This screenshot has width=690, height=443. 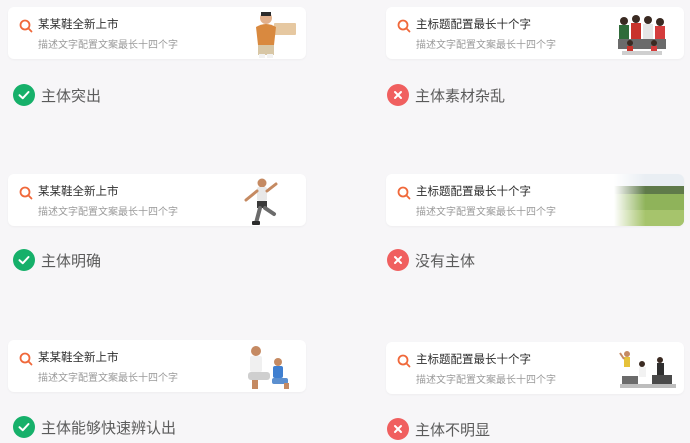 I want to click on example-card-2: 主标题配置最长十个字 描述文字配置文案最长十四个字, so click(x=535, y=33).